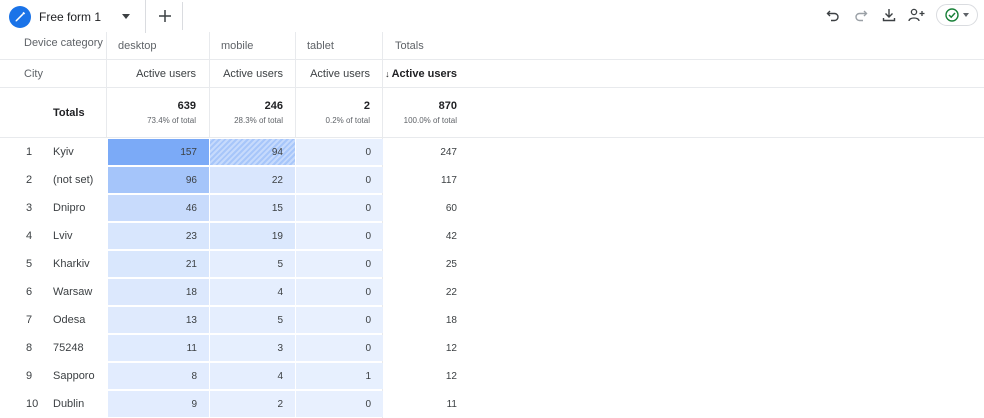  I want to click on table-row: 5 Kharkiv 21 5 0 25, so click(492, 264).